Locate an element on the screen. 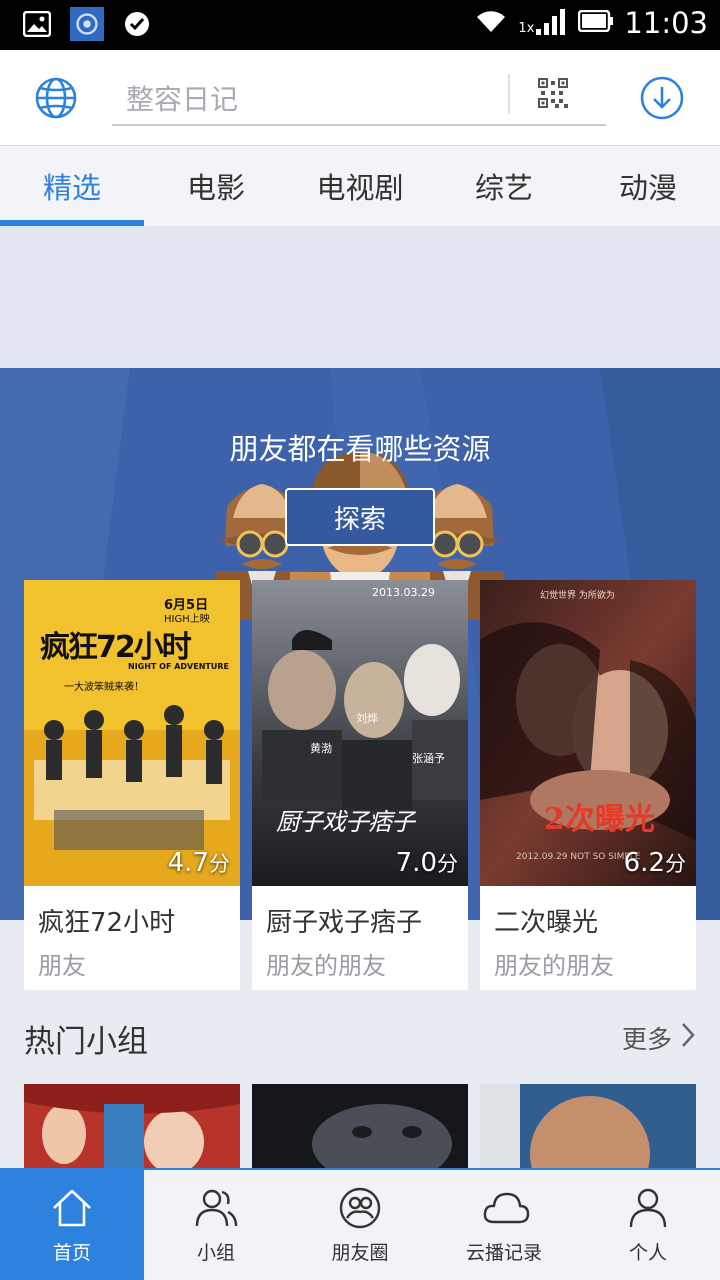 This screenshot has width=720, height=1280. poster-tagline: 一大波笨贼来袭！ is located at coordinates (104, 687).